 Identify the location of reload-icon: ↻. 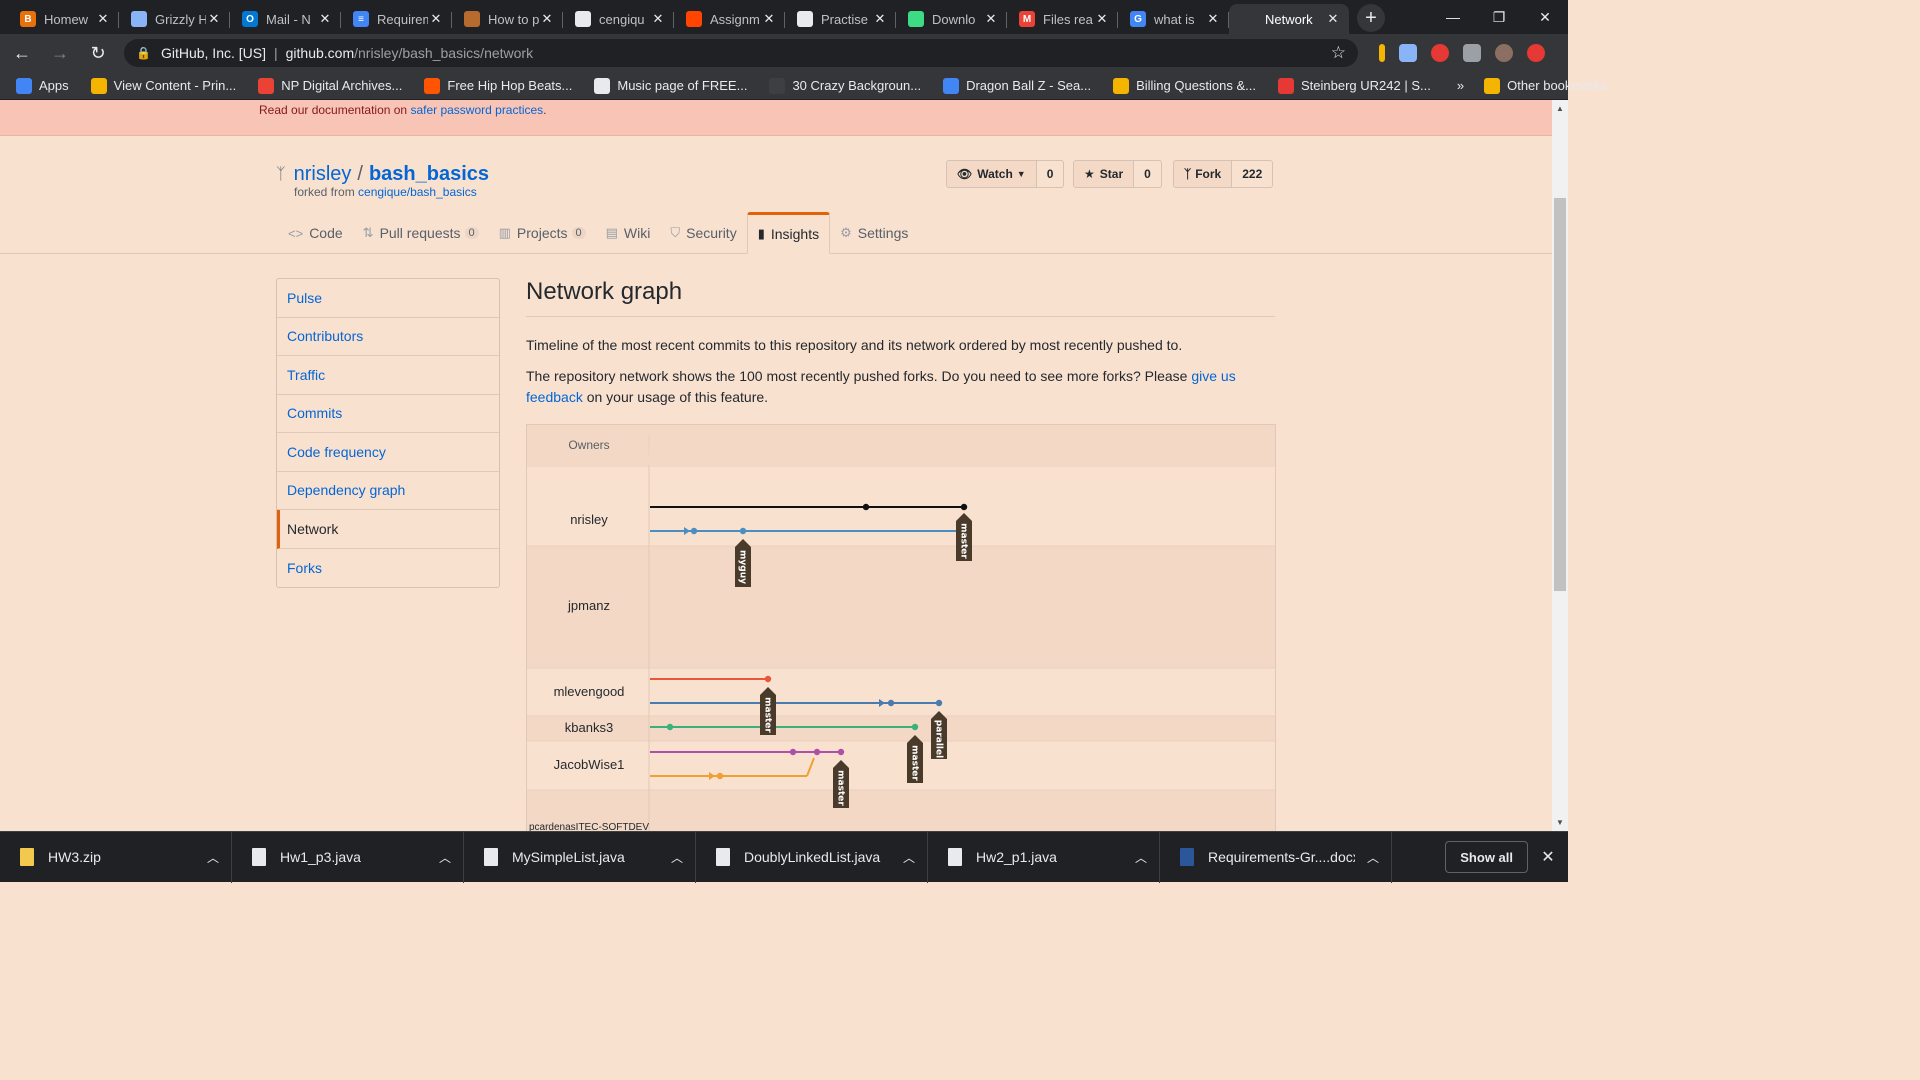
(98, 53).